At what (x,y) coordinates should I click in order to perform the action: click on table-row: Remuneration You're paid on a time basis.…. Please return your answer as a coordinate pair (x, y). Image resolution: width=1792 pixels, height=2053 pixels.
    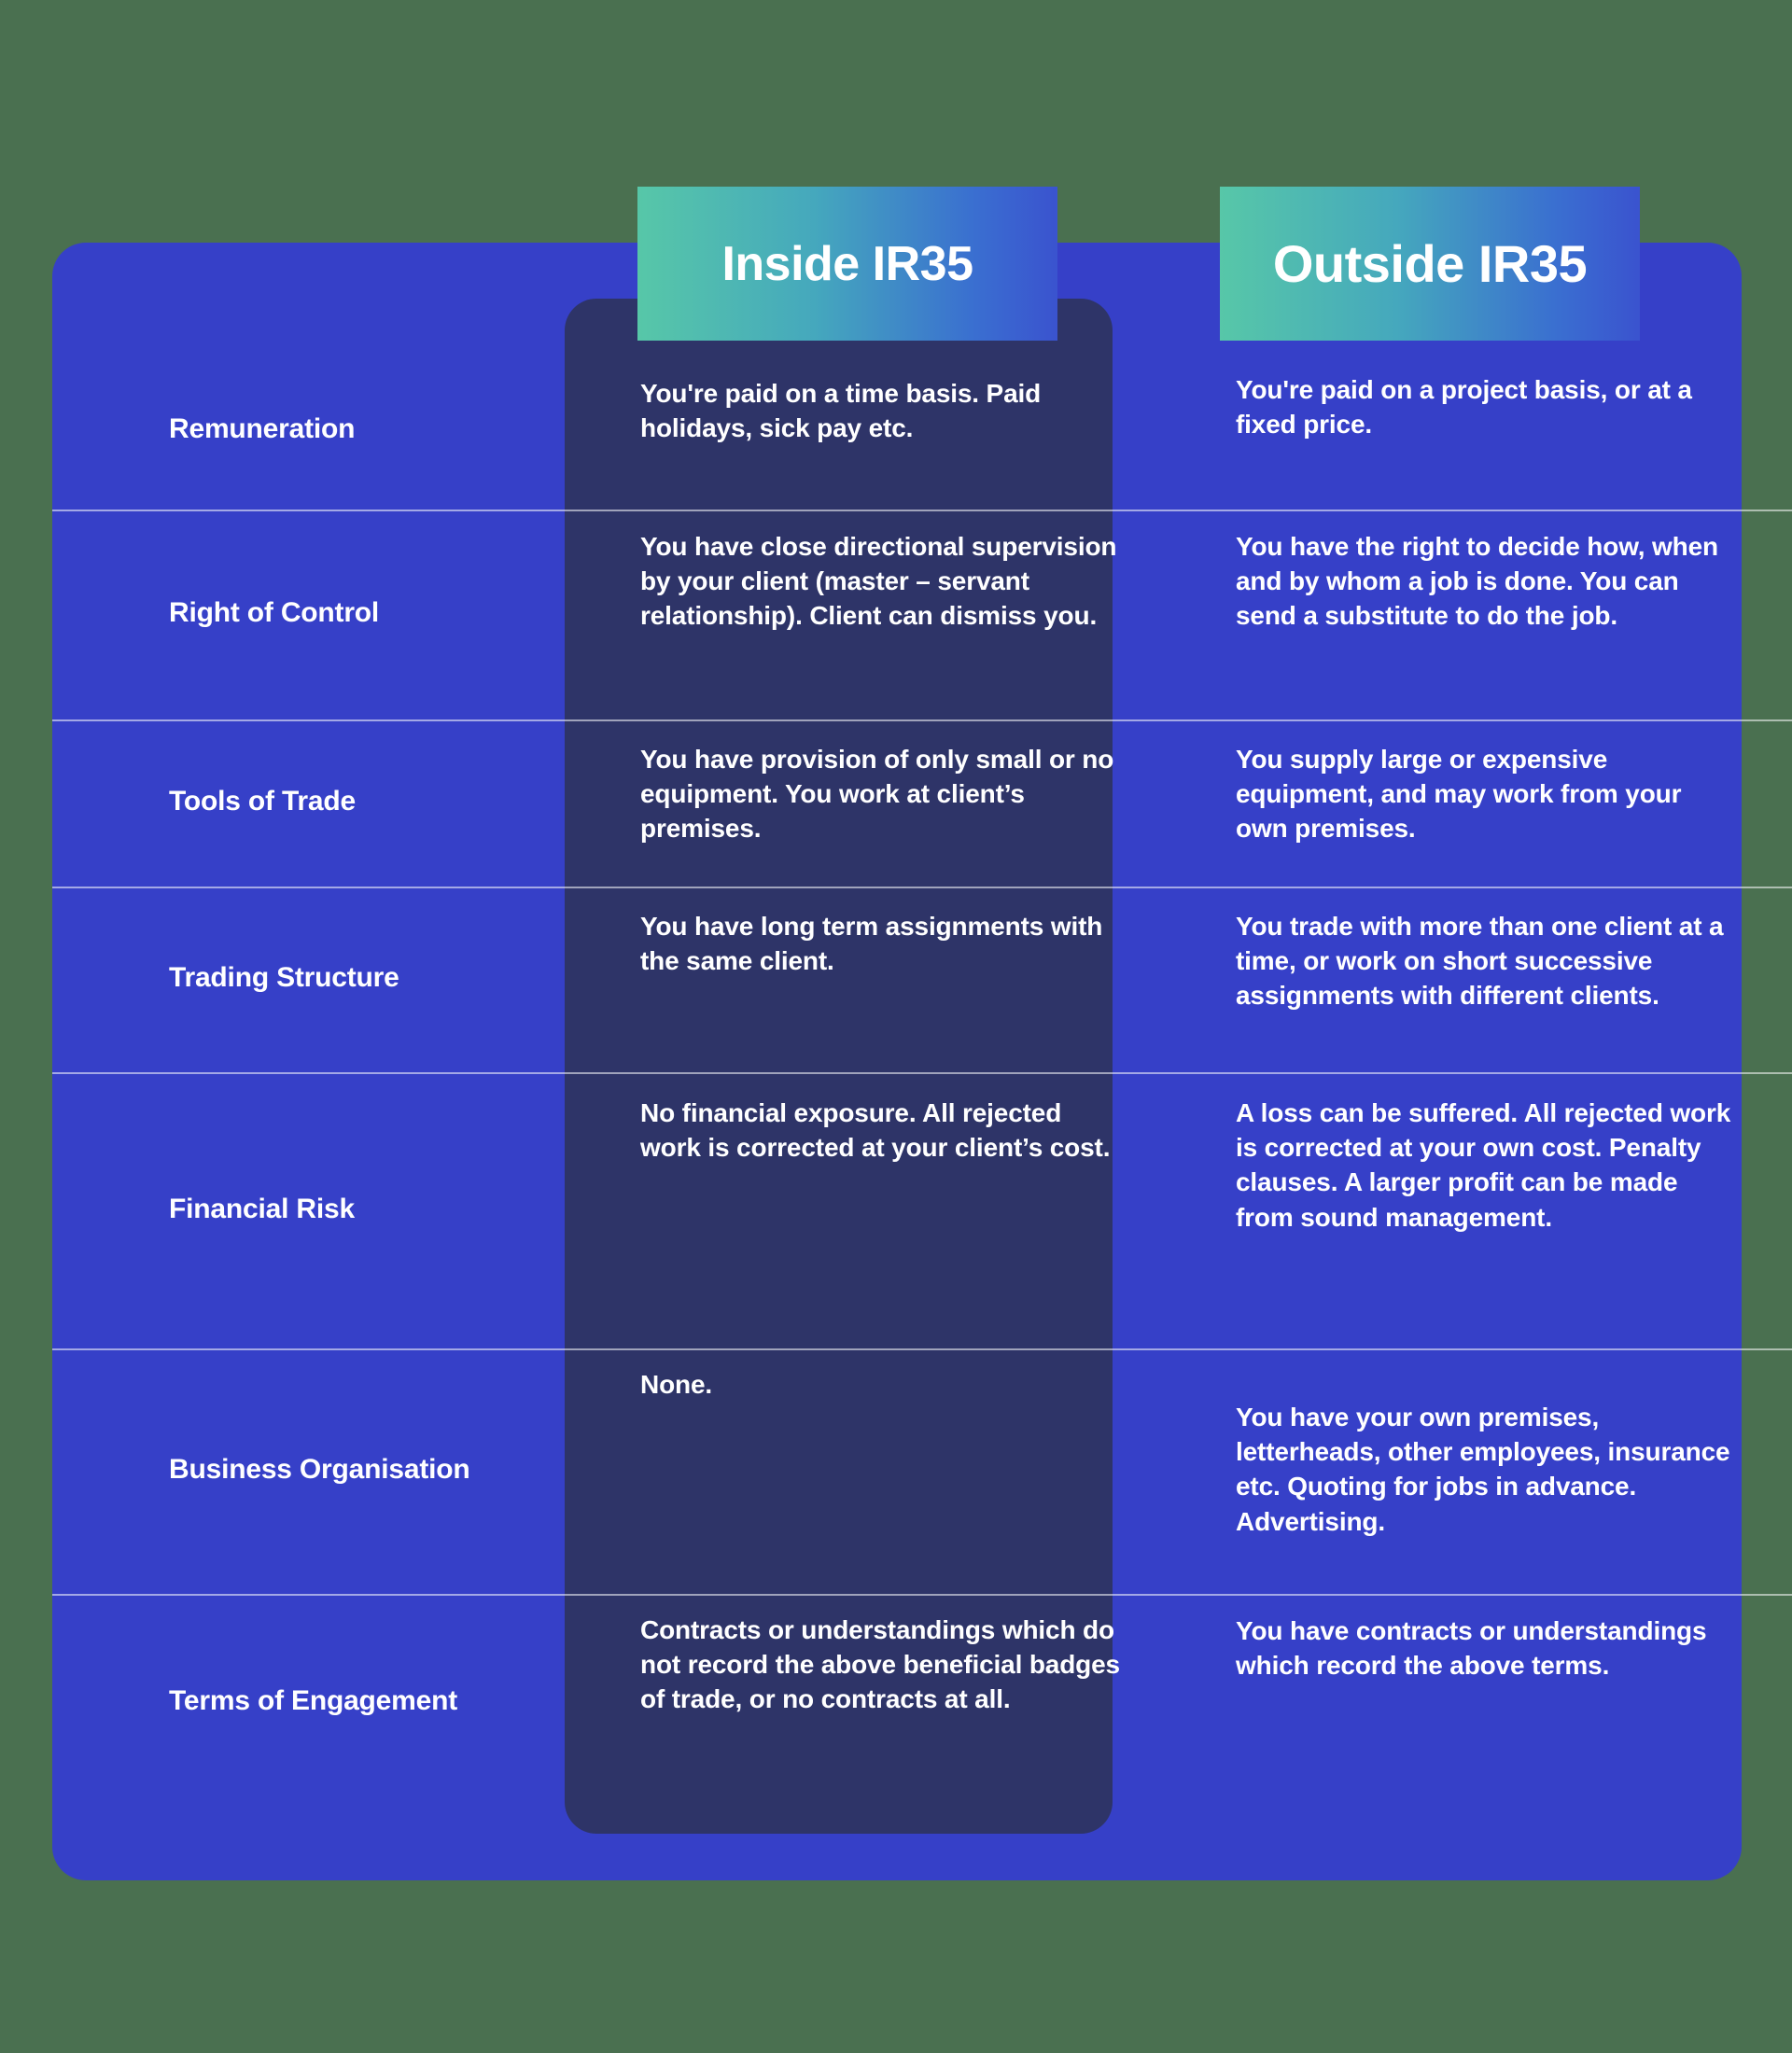
    Looking at the image, I should click on (922, 429).